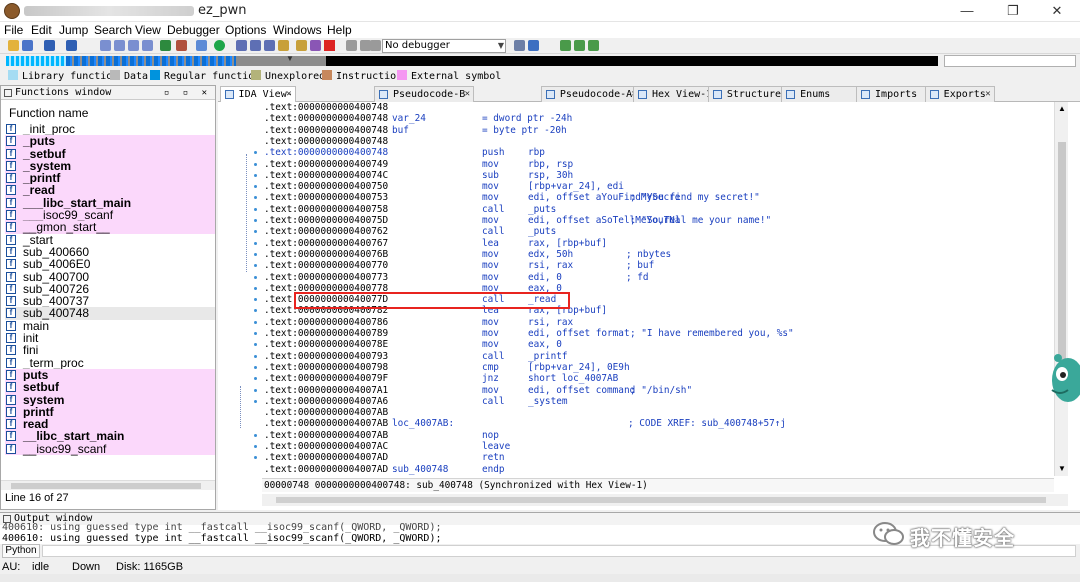  I want to click on code-hscrollbar, so click(665, 500).